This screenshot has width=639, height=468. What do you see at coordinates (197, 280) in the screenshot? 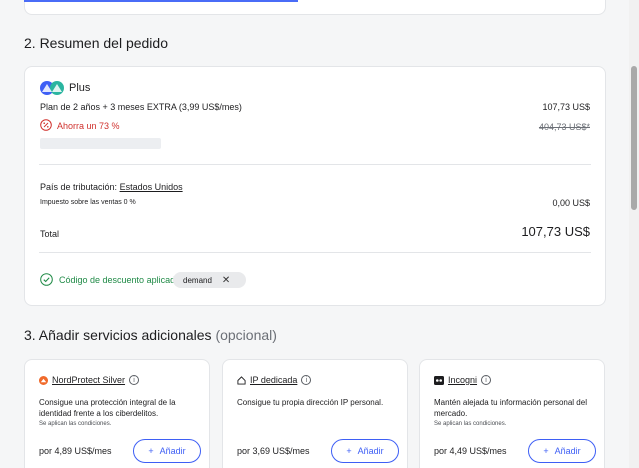
I see `discount-code: demand` at bounding box center [197, 280].